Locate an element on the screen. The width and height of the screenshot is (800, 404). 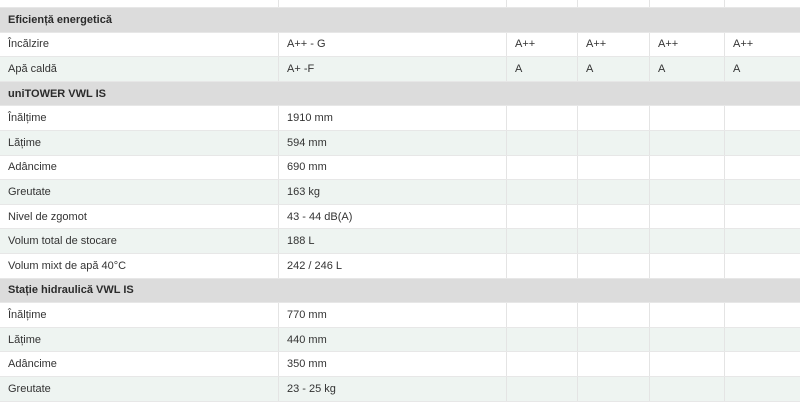
table-row: Adâncime 350 mm is located at coordinates (400, 364).